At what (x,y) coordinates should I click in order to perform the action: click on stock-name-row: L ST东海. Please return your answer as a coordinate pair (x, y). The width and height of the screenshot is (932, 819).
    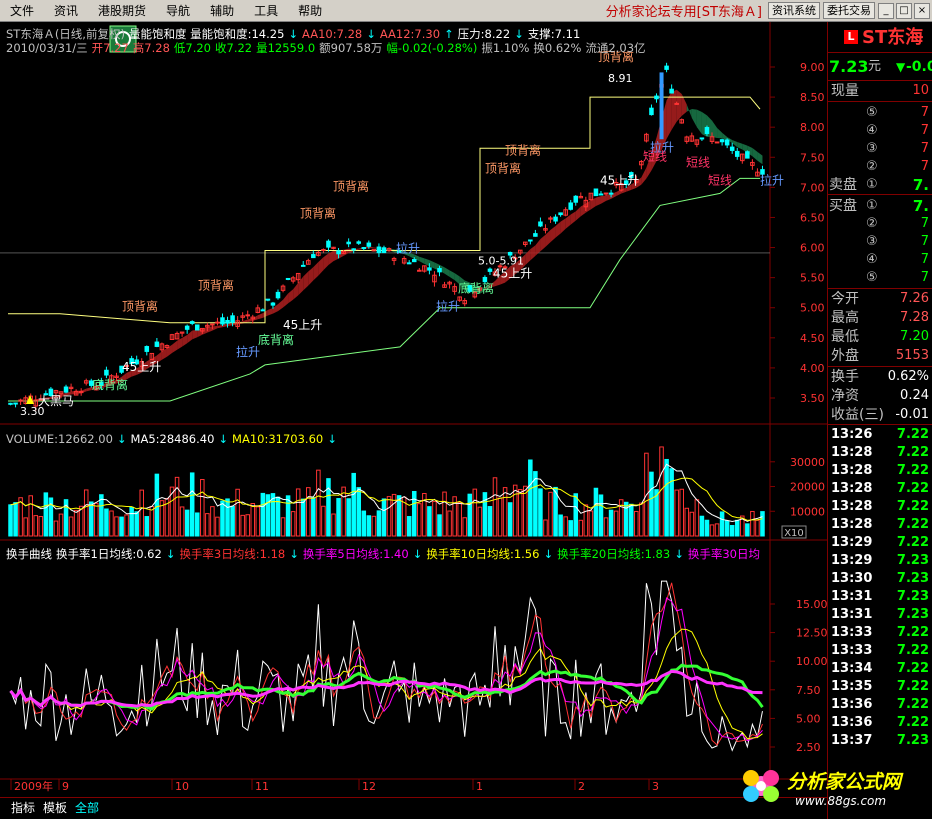
    Looking at the image, I should click on (880, 38).